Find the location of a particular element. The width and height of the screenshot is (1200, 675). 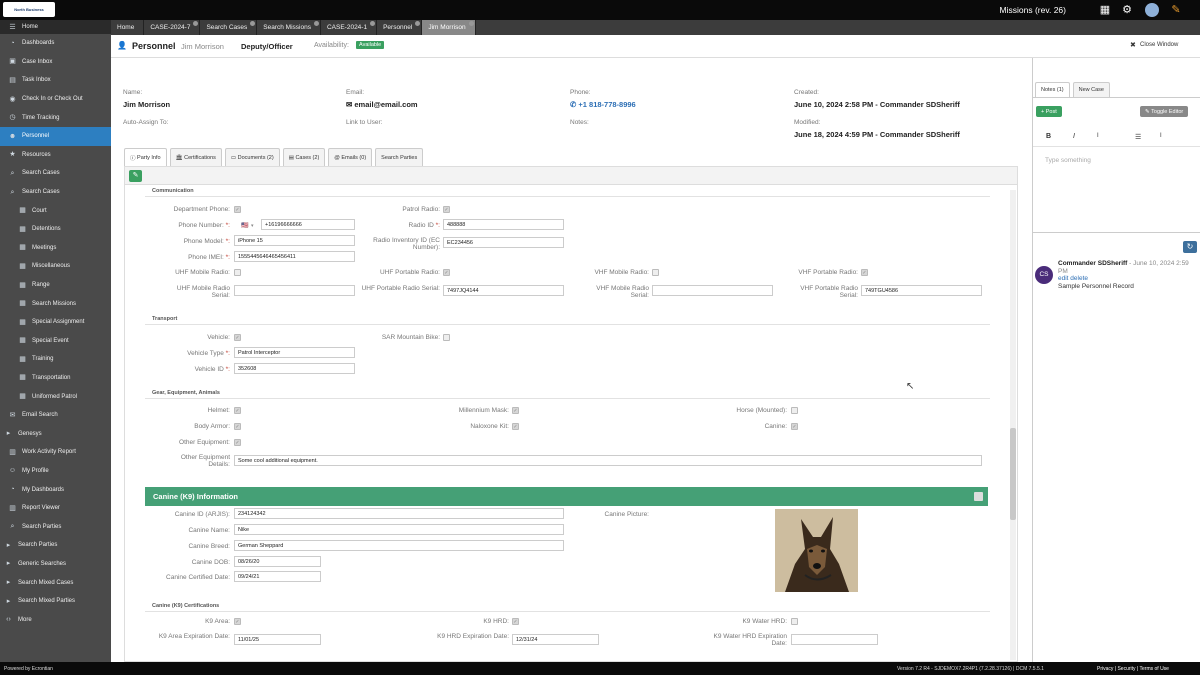

sidebar-item-more: ‹› More is located at coordinates (55, 619).